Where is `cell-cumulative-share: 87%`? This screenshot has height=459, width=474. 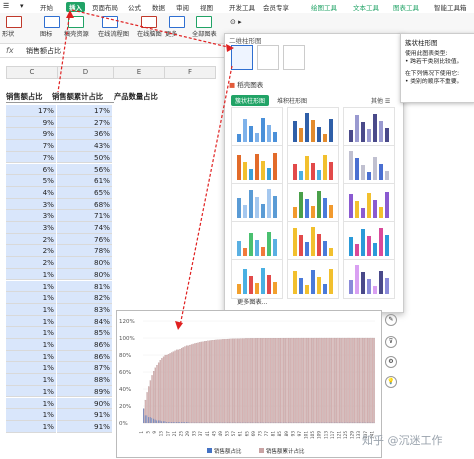 cell-cumulative-share: 87% is located at coordinates (84, 368).